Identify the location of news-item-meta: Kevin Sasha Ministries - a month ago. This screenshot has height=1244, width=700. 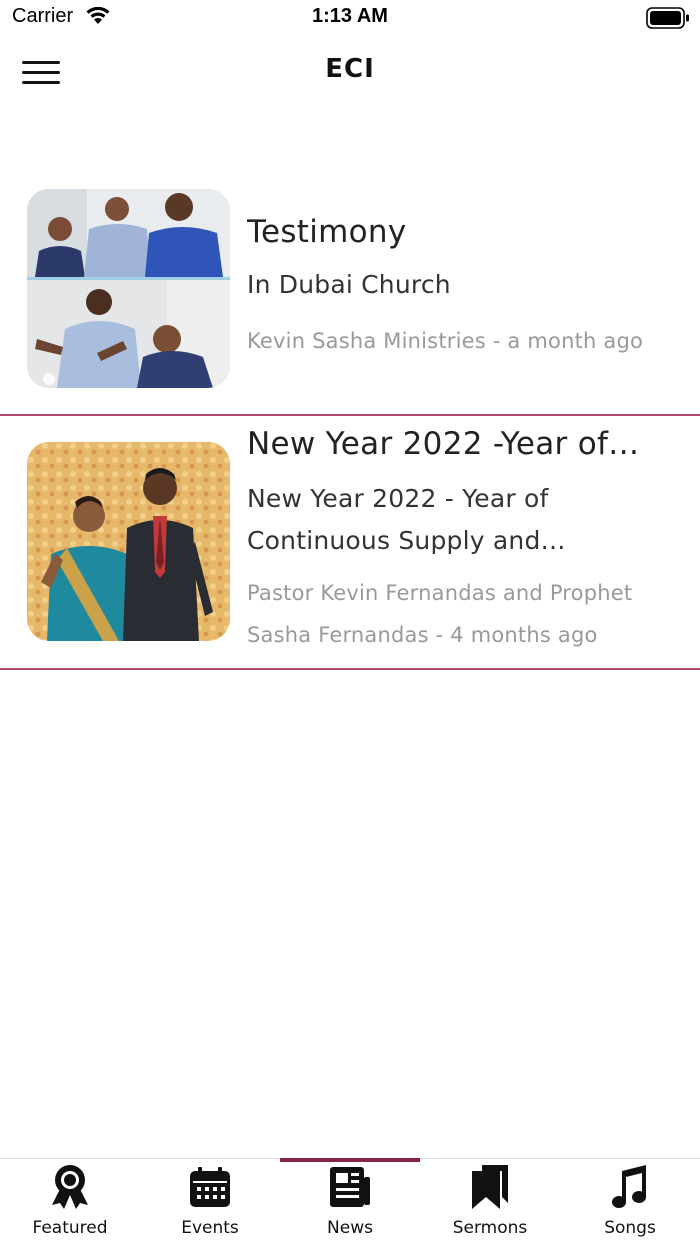
(463, 341).